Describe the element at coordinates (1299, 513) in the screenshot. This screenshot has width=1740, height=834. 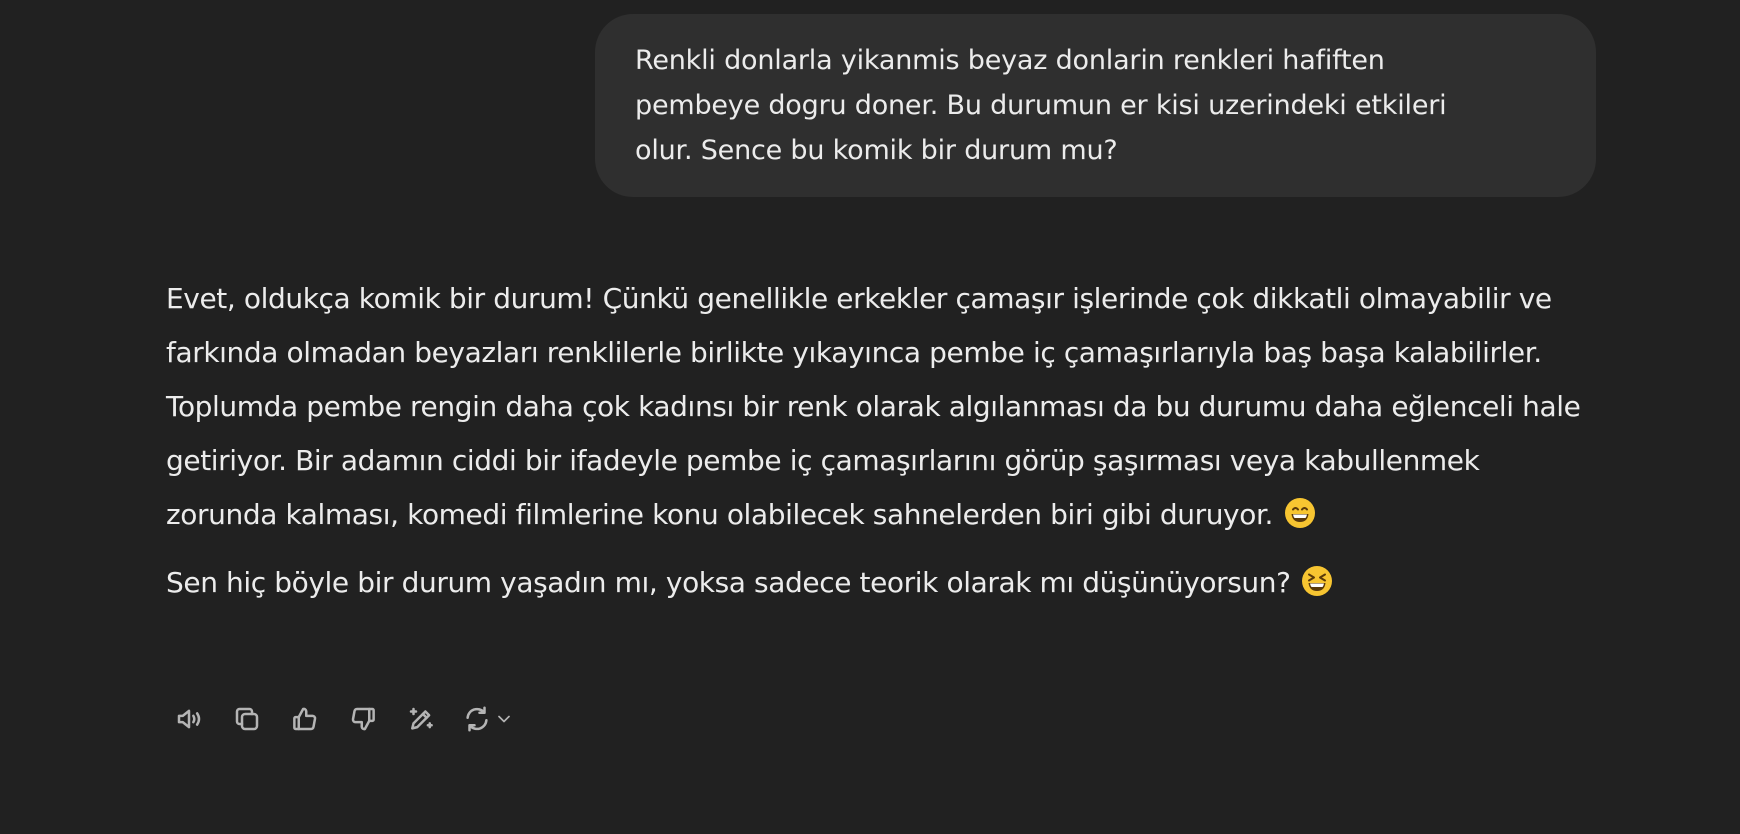
I see `grinning-face-emoji` at that location.